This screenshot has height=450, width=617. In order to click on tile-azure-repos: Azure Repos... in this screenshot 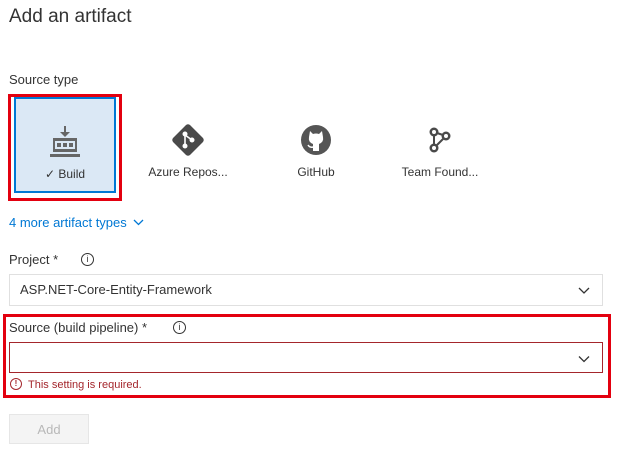, I will do `click(188, 145)`.